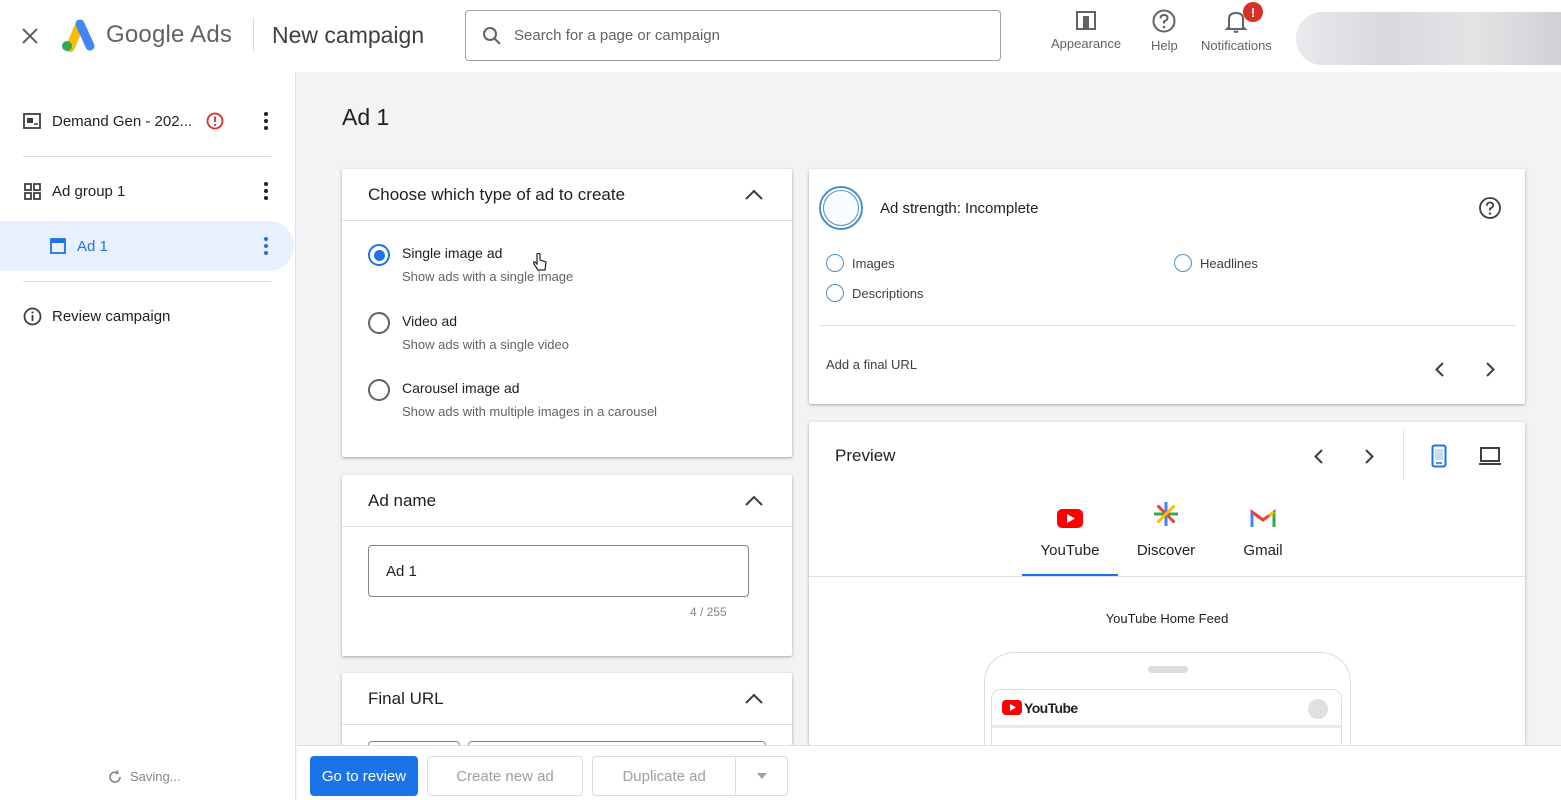 This screenshot has height=800, width=1561. I want to click on ad-name-card: Ad name 4 / 255, so click(567, 565).